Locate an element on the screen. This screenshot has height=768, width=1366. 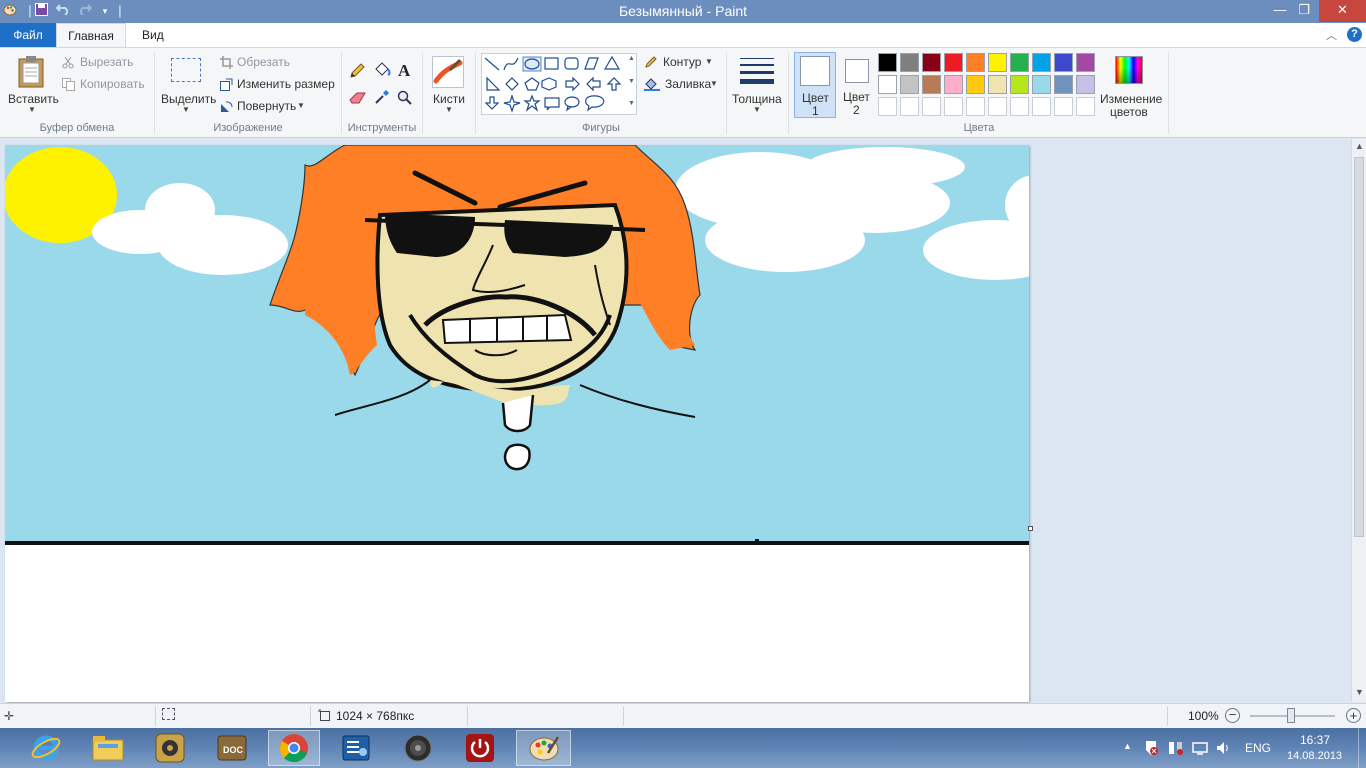
power-app-icon is located at coordinates (480, 748).